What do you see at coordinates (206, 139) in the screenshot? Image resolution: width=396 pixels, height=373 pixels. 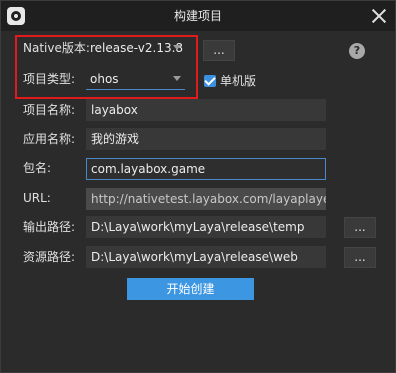 I see `app-name-input: 我的游戏` at bounding box center [206, 139].